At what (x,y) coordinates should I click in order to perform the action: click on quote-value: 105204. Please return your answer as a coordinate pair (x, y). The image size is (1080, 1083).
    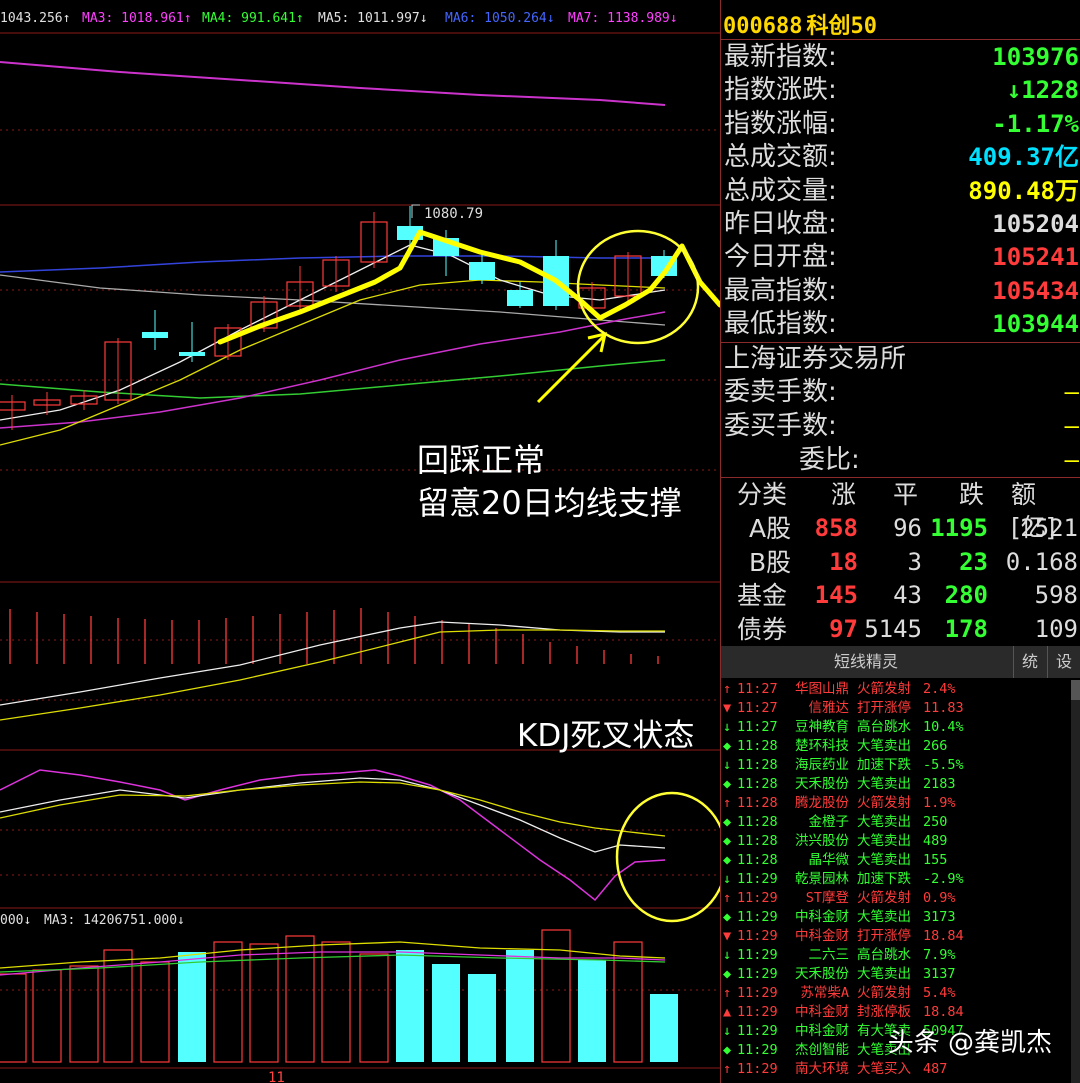
    Looking at the image, I should click on (1035, 224).